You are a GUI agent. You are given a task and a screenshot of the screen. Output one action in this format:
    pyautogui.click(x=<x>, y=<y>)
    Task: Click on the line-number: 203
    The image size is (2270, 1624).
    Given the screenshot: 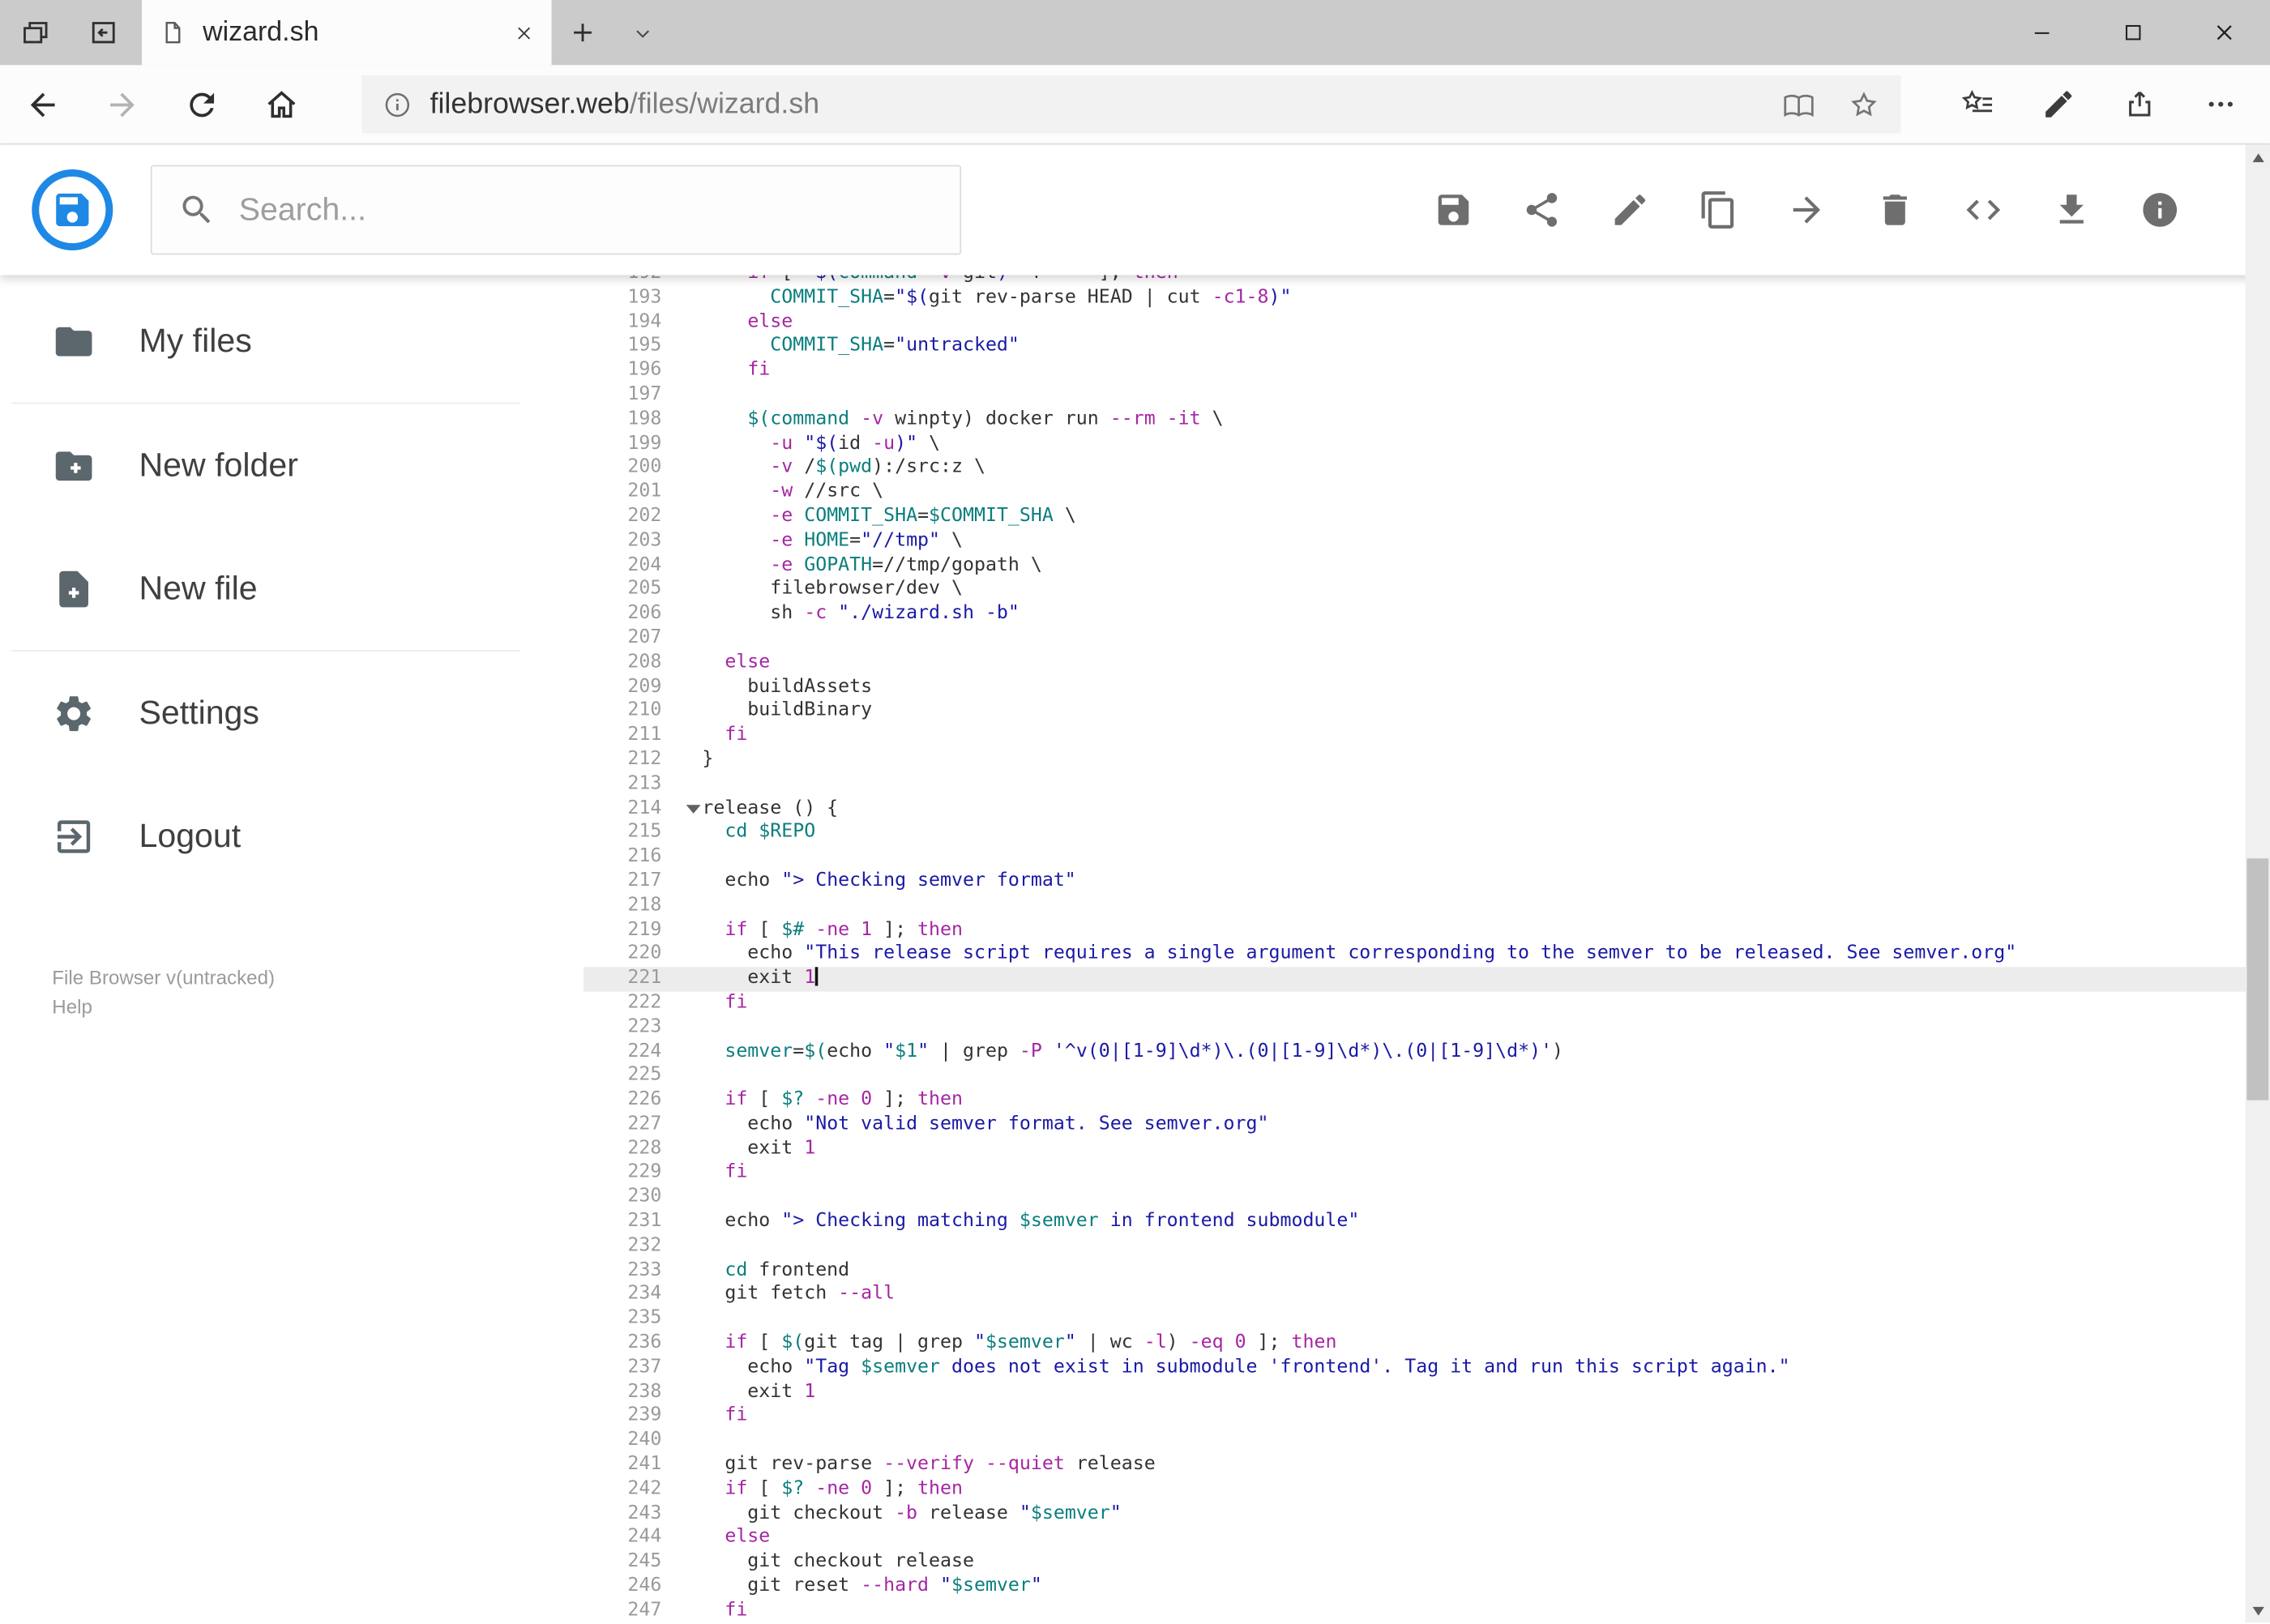 What is the action you would take?
    pyautogui.click(x=644, y=541)
    